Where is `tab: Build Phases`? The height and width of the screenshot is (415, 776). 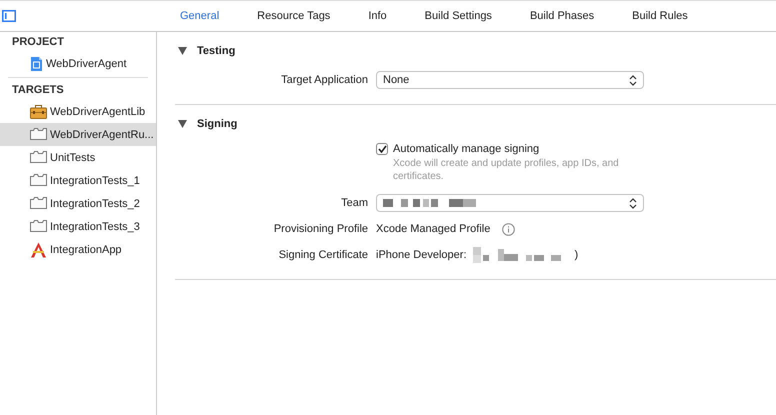 tab: Build Phases is located at coordinates (562, 16).